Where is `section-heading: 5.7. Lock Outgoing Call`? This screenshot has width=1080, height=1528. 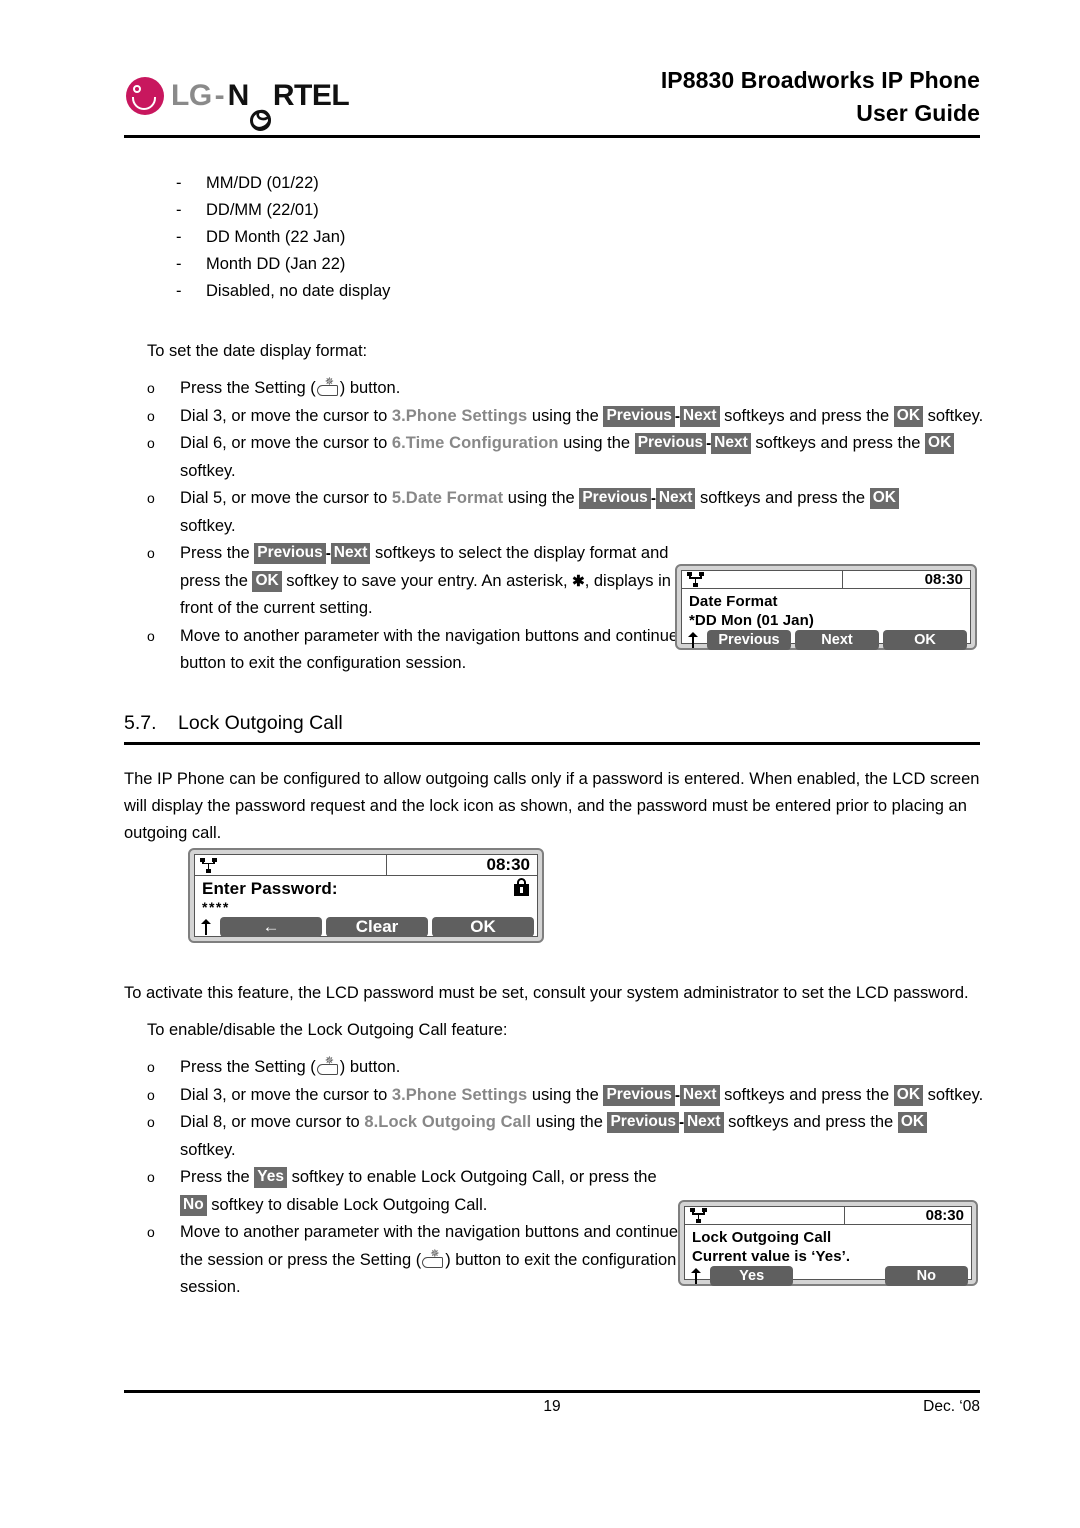 section-heading: 5.7. Lock Outgoing Call is located at coordinates (552, 726).